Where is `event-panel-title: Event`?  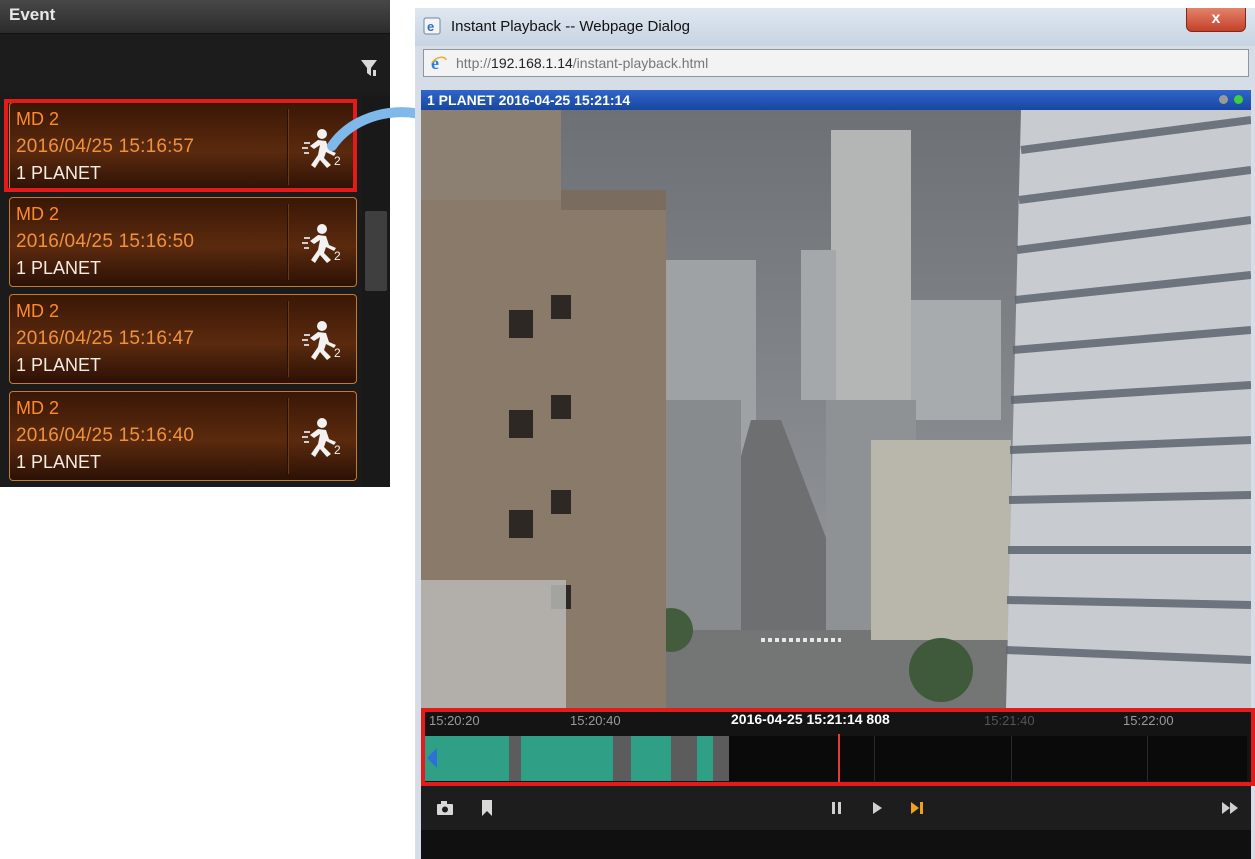
event-panel-title: Event is located at coordinates (32, 14).